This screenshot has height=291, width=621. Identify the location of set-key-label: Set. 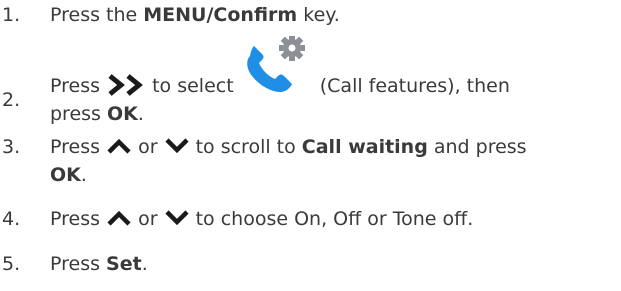
(124, 264).